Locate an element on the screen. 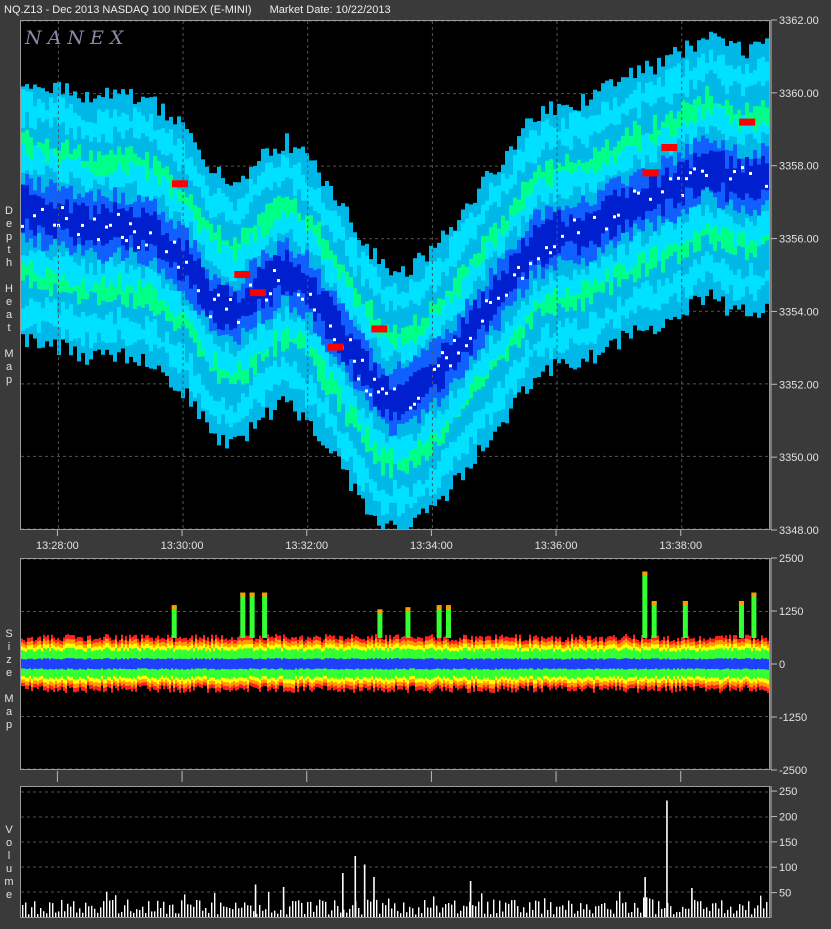 Image resolution: width=831 pixels, height=929 pixels. label-char: t is located at coordinates (9, 328).